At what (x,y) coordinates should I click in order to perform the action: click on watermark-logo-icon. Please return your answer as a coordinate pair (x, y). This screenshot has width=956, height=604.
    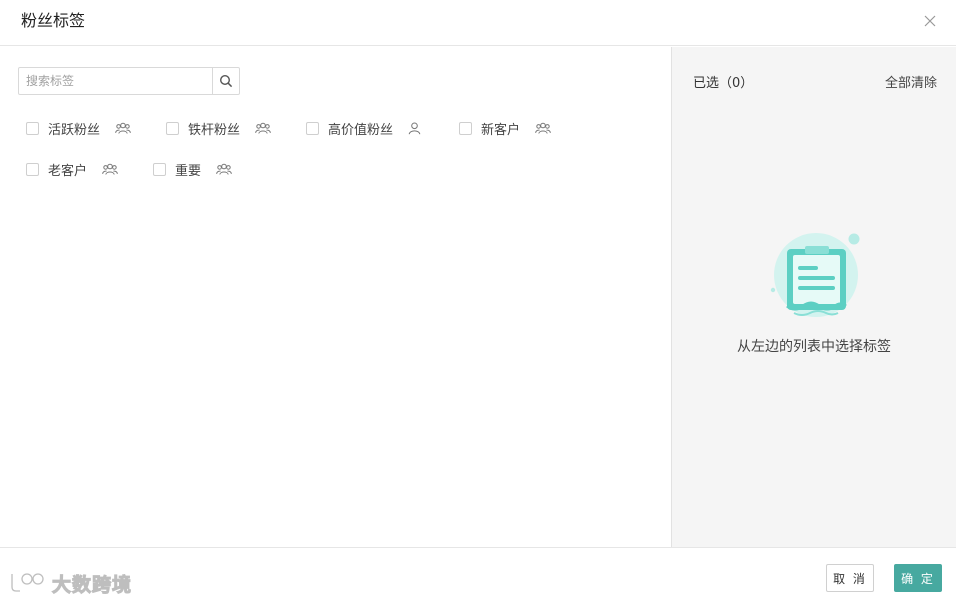
    Looking at the image, I should click on (27, 582).